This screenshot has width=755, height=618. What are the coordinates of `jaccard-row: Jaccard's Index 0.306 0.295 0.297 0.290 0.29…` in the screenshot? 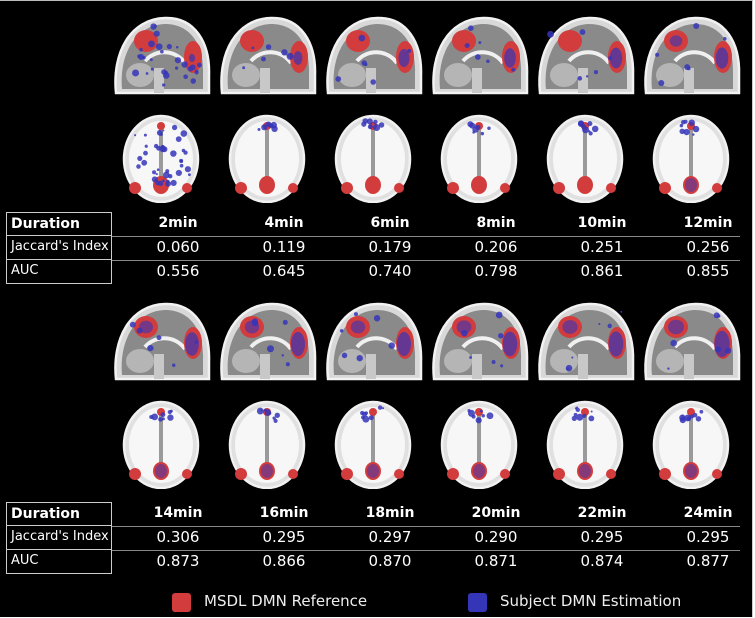 It's located at (375, 538).